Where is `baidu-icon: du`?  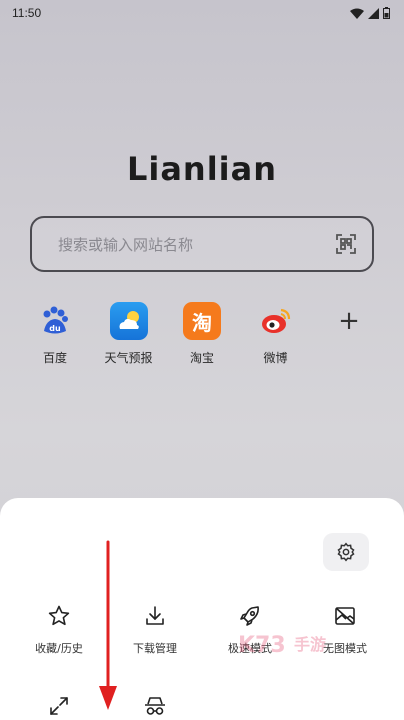 baidu-icon: du is located at coordinates (55, 321).